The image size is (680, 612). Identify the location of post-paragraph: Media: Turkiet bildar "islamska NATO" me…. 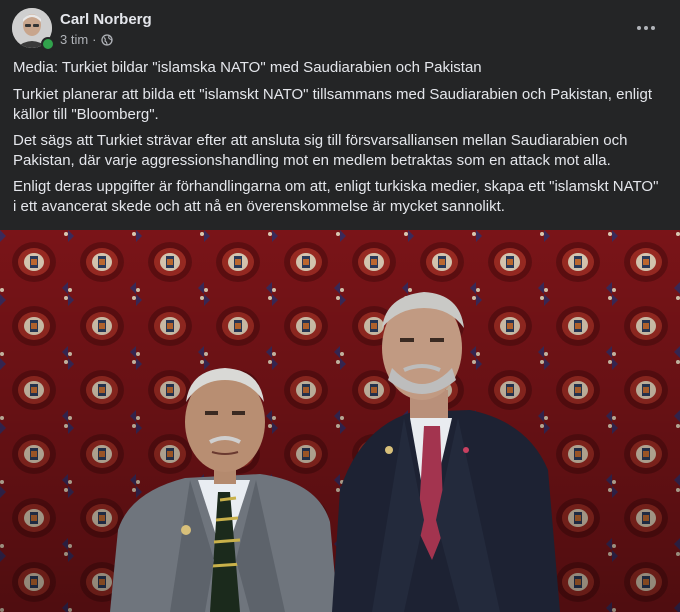
(247, 67).